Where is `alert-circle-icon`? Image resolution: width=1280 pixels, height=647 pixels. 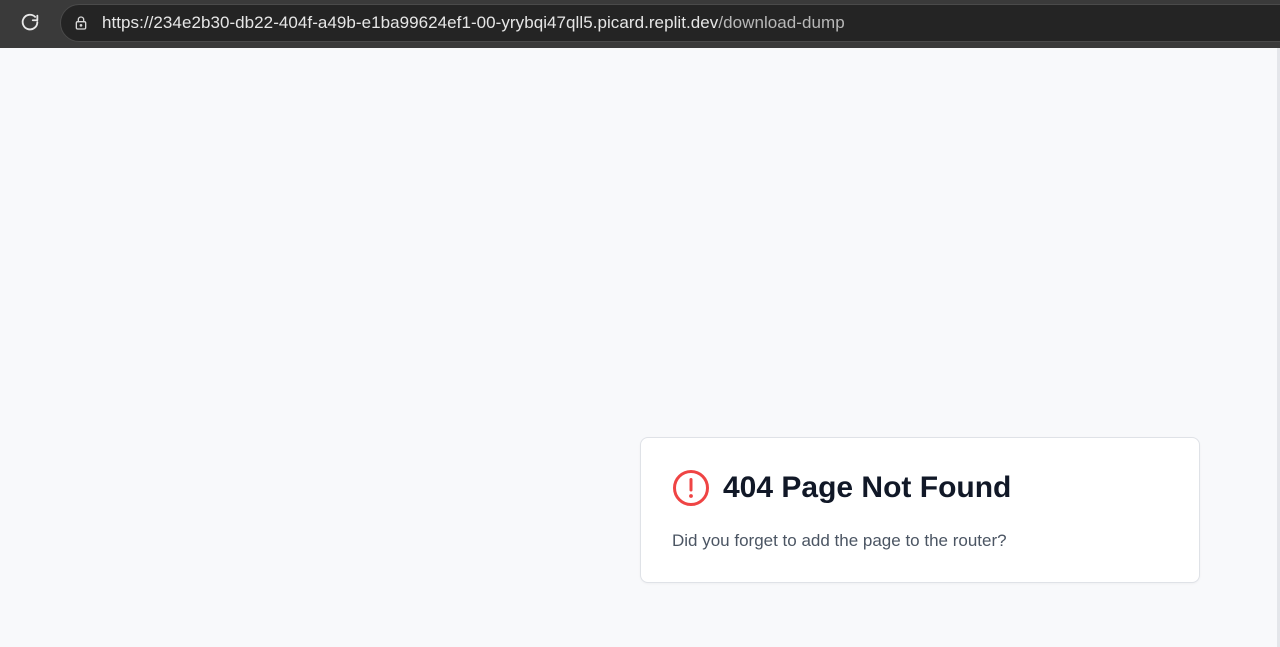
alert-circle-icon is located at coordinates (691, 488).